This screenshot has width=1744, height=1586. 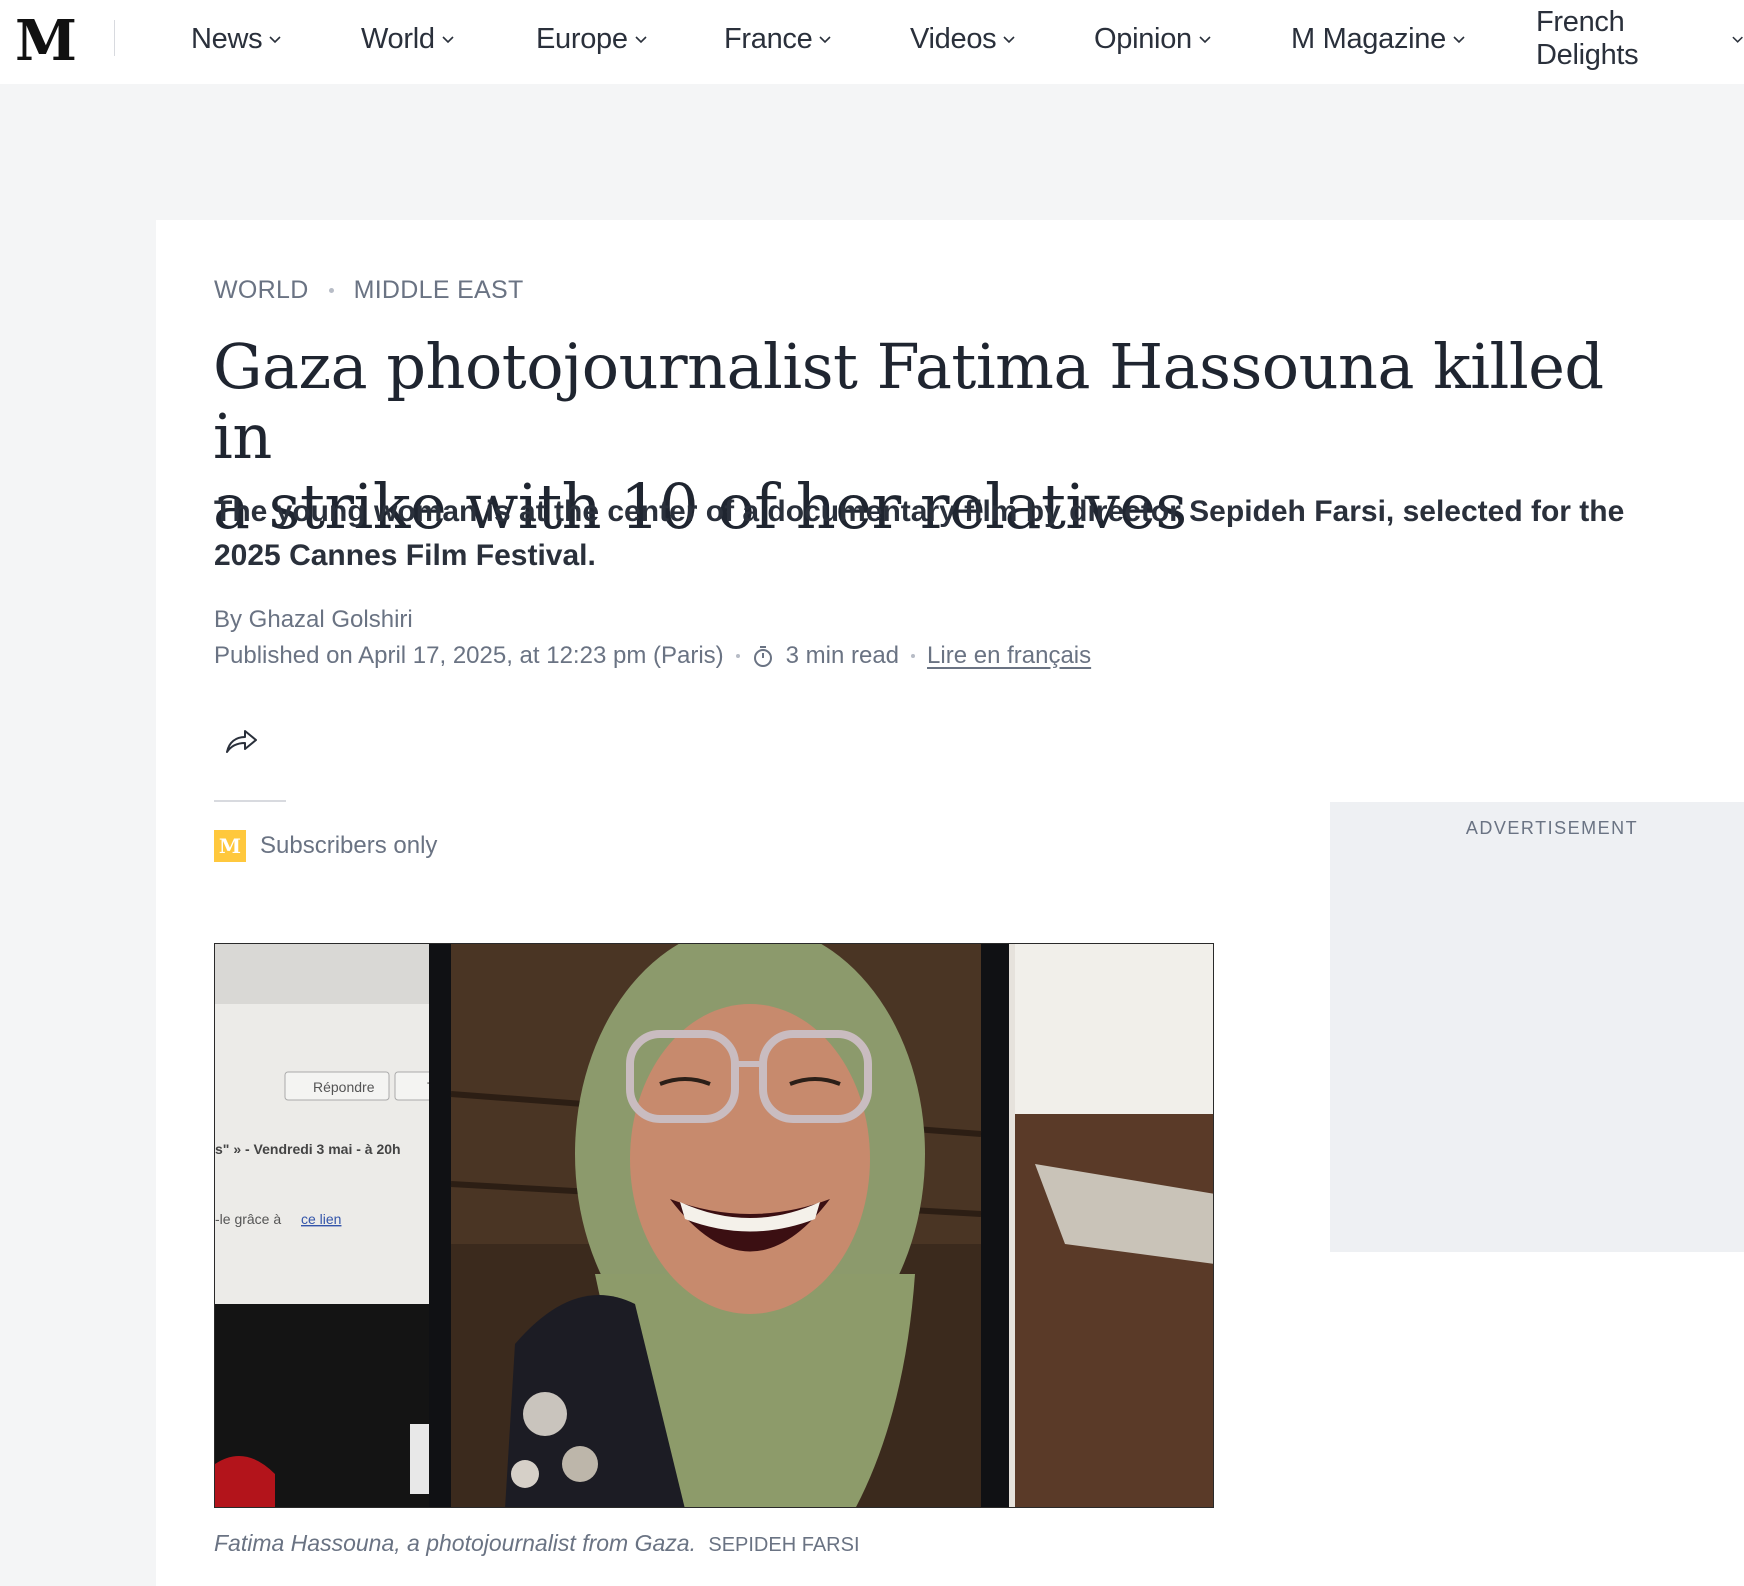 What do you see at coordinates (1587, 38) in the screenshot?
I see `nav-item-label: French Delights` at bounding box center [1587, 38].